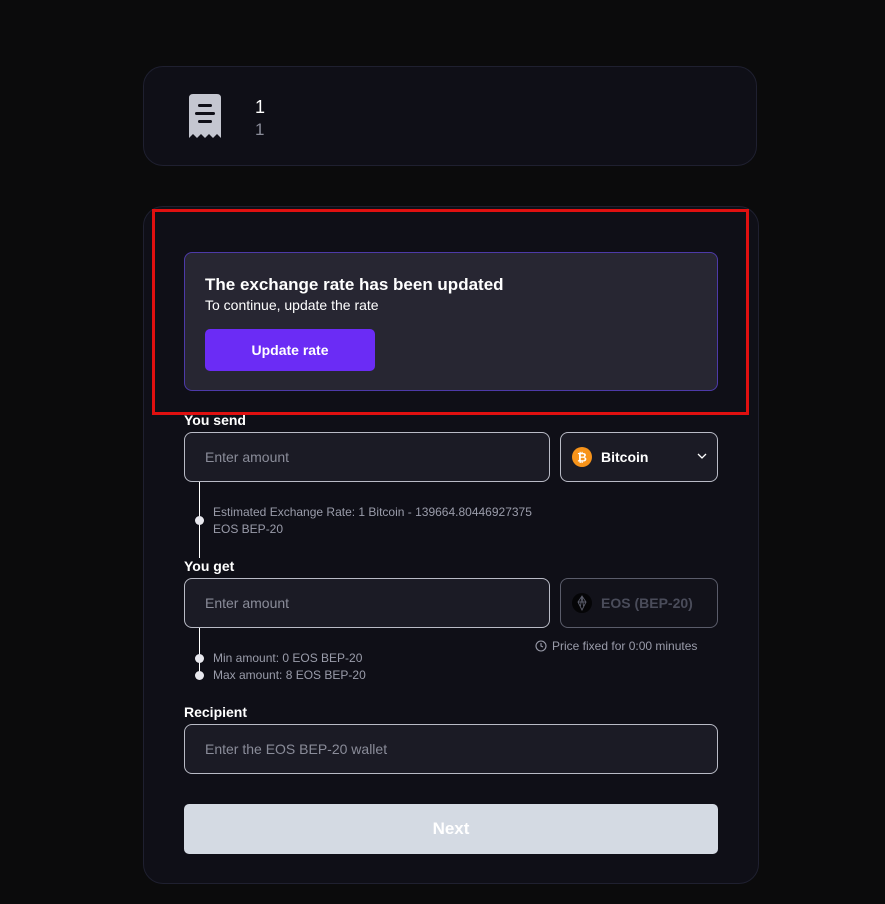 The width and height of the screenshot is (885, 904). What do you see at coordinates (209, 566) in the screenshot?
I see `you-get-label: You get` at bounding box center [209, 566].